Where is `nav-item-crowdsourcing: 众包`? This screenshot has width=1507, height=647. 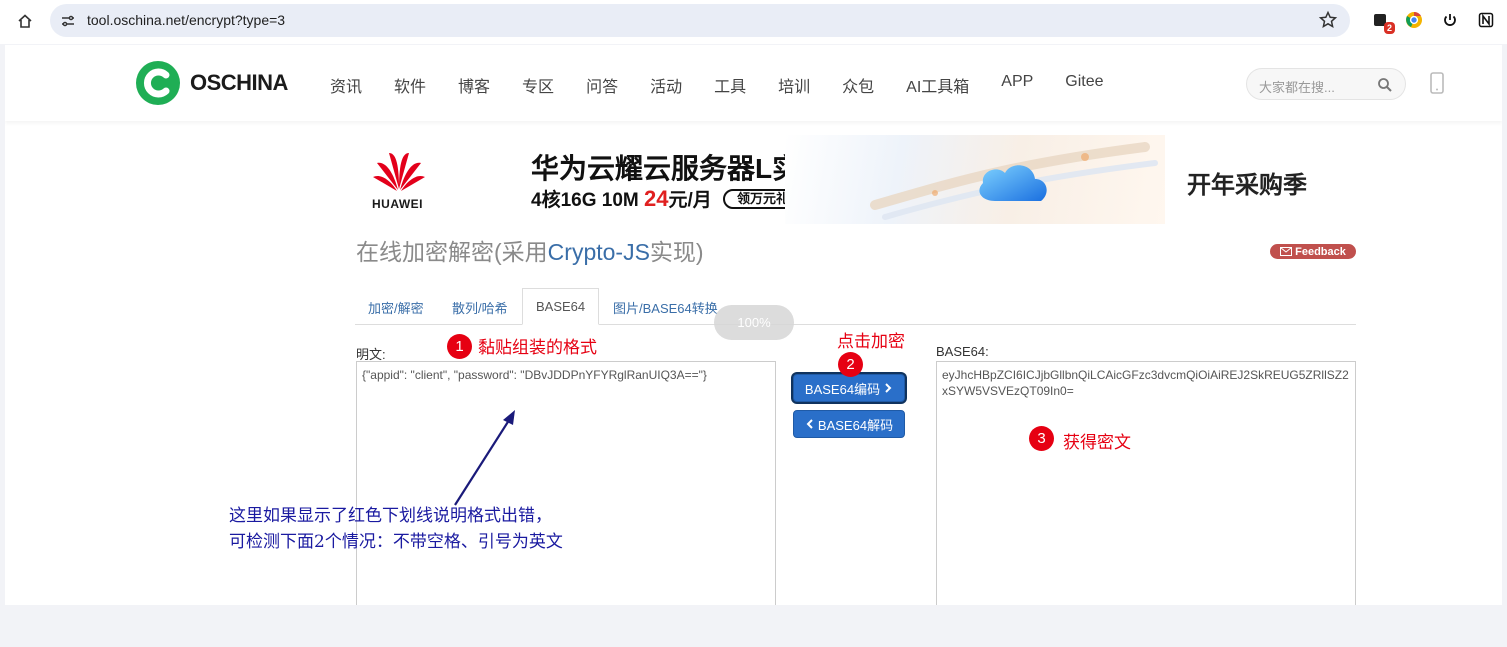
nav-item-crowdsourcing: 众包 is located at coordinates (858, 85).